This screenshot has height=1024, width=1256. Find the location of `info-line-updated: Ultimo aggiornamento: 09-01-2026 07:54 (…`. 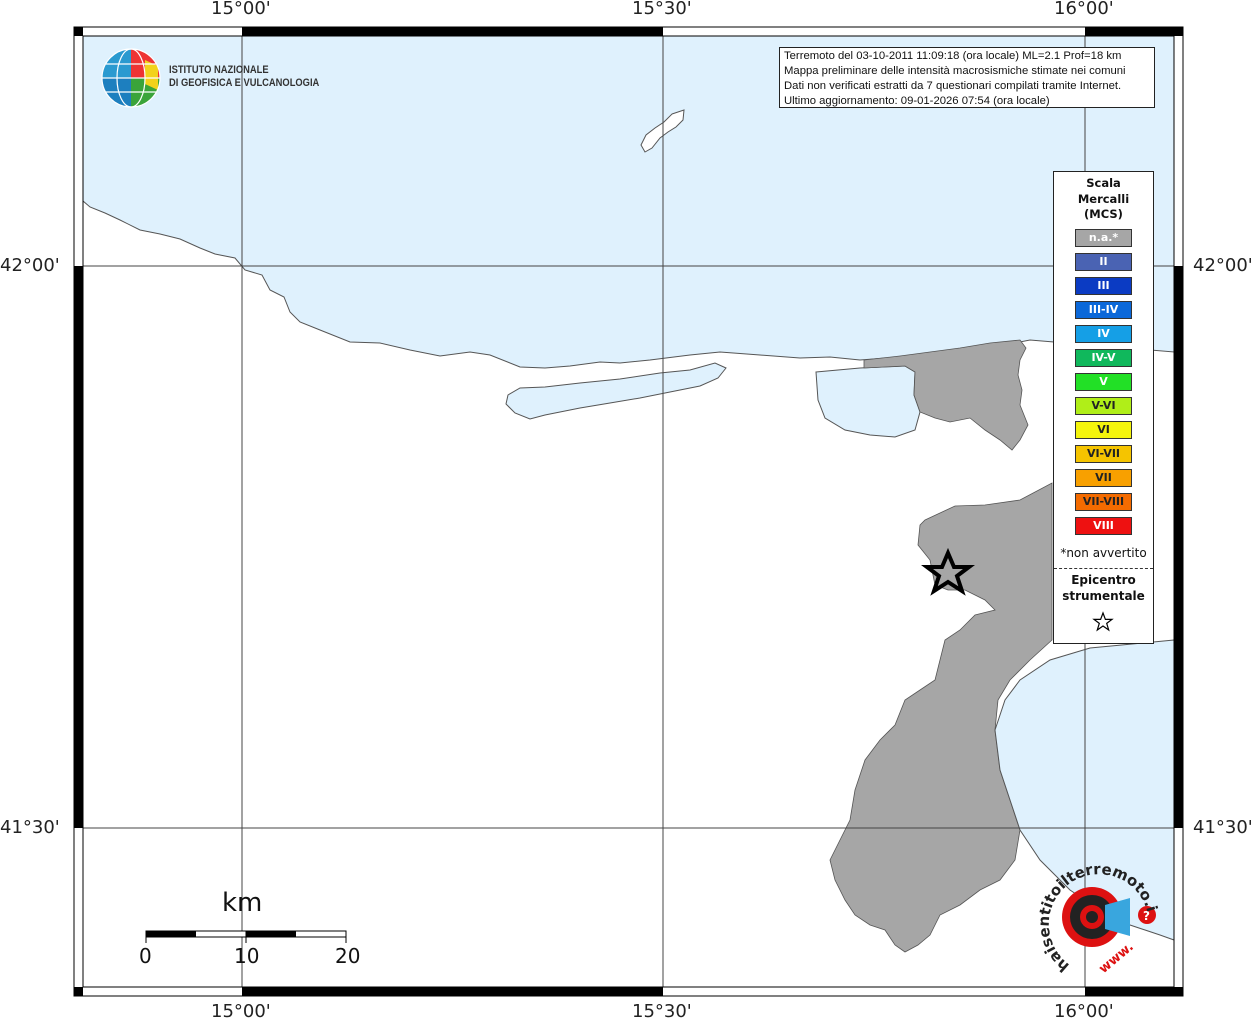

info-line-updated: Ultimo aggiornamento: 09-01-2026 07:54 (… is located at coordinates (917, 101).